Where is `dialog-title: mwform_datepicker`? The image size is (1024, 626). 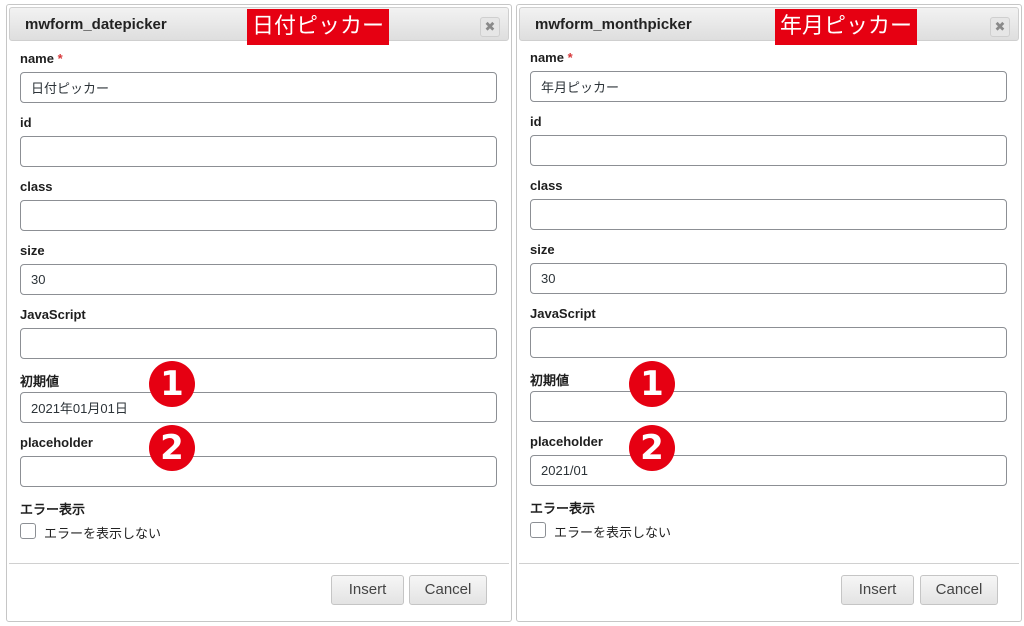
dialog-title: mwform_datepicker is located at coordinates (96, 24).